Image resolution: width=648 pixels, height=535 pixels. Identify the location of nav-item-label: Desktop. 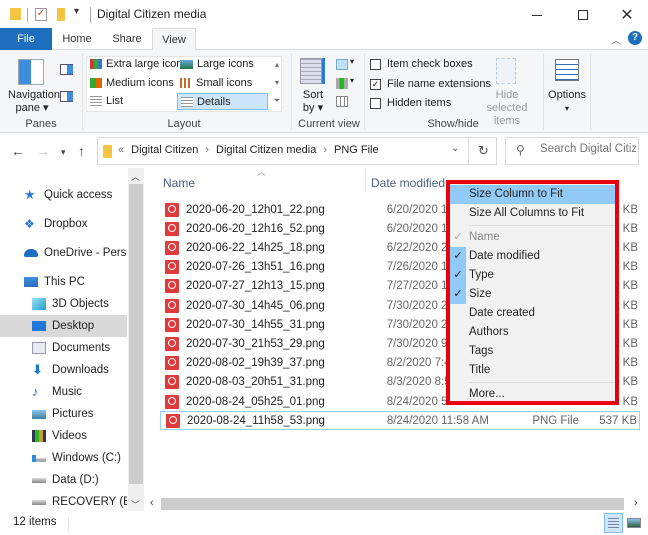
(73, 326).